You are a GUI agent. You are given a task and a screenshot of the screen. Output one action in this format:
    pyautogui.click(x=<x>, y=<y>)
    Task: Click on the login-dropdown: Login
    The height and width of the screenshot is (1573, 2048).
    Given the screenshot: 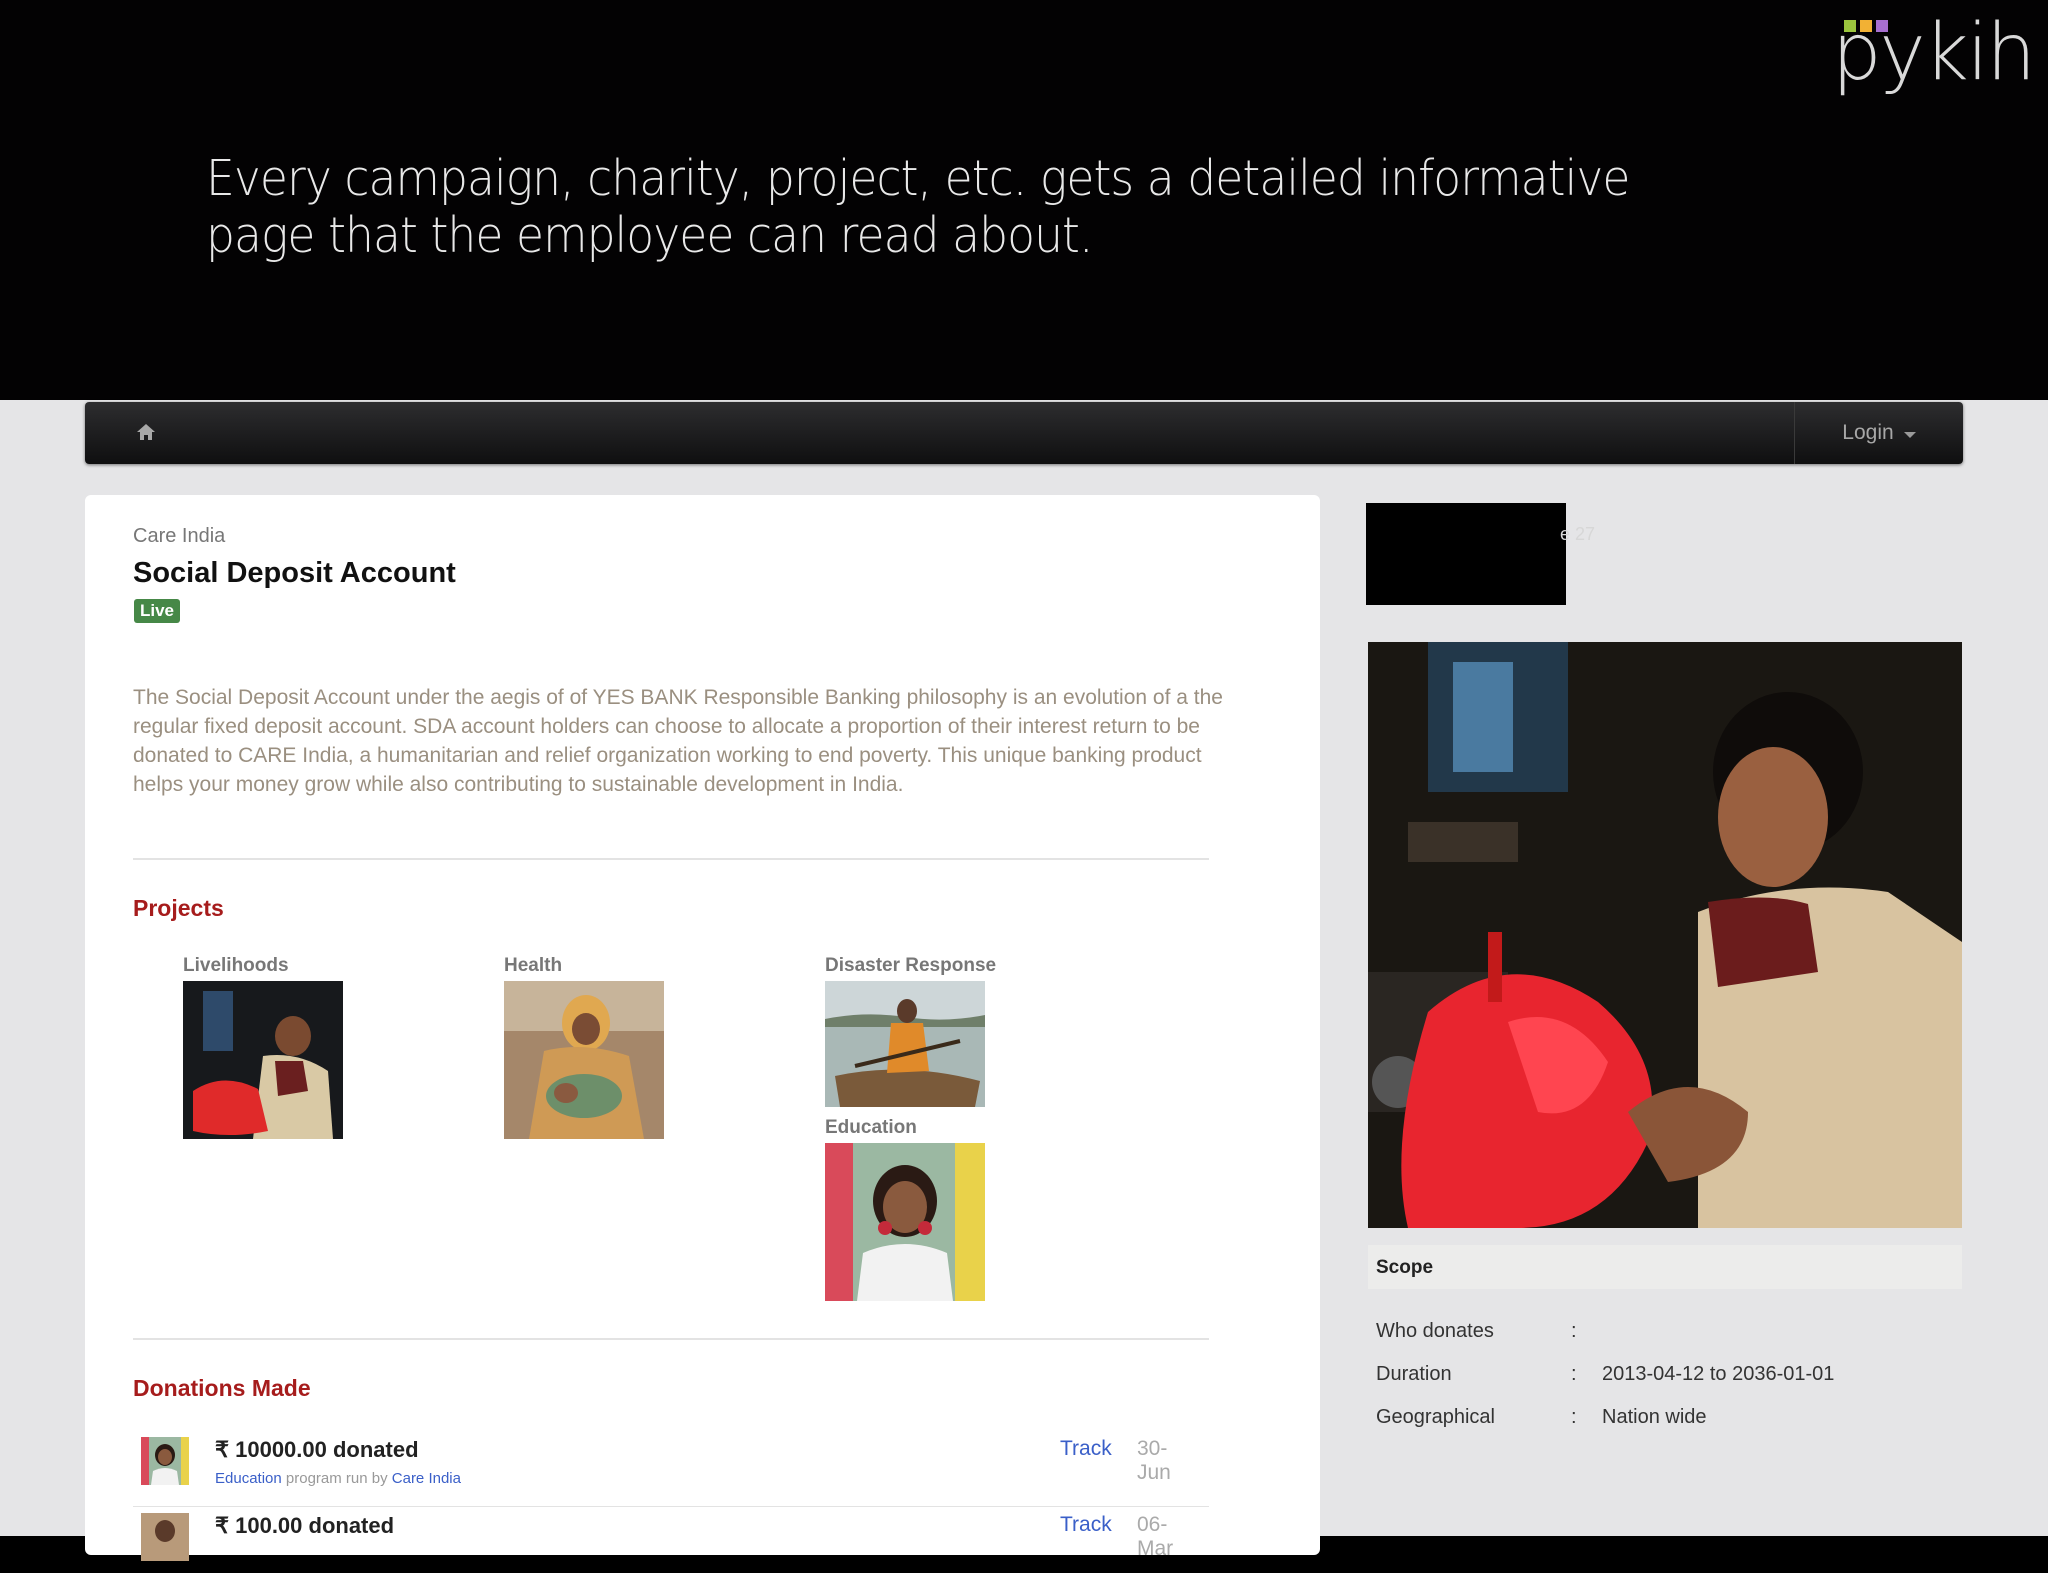 What is the action you would take?
    pyautogui.click(x=1878, y=433)
    